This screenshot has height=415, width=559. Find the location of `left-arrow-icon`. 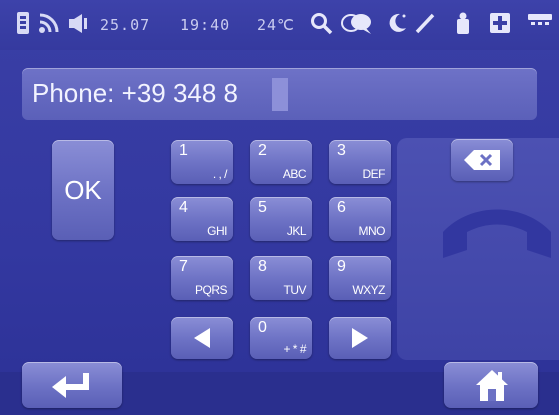

left-arrow-icon is located at coordinates (202, 338).